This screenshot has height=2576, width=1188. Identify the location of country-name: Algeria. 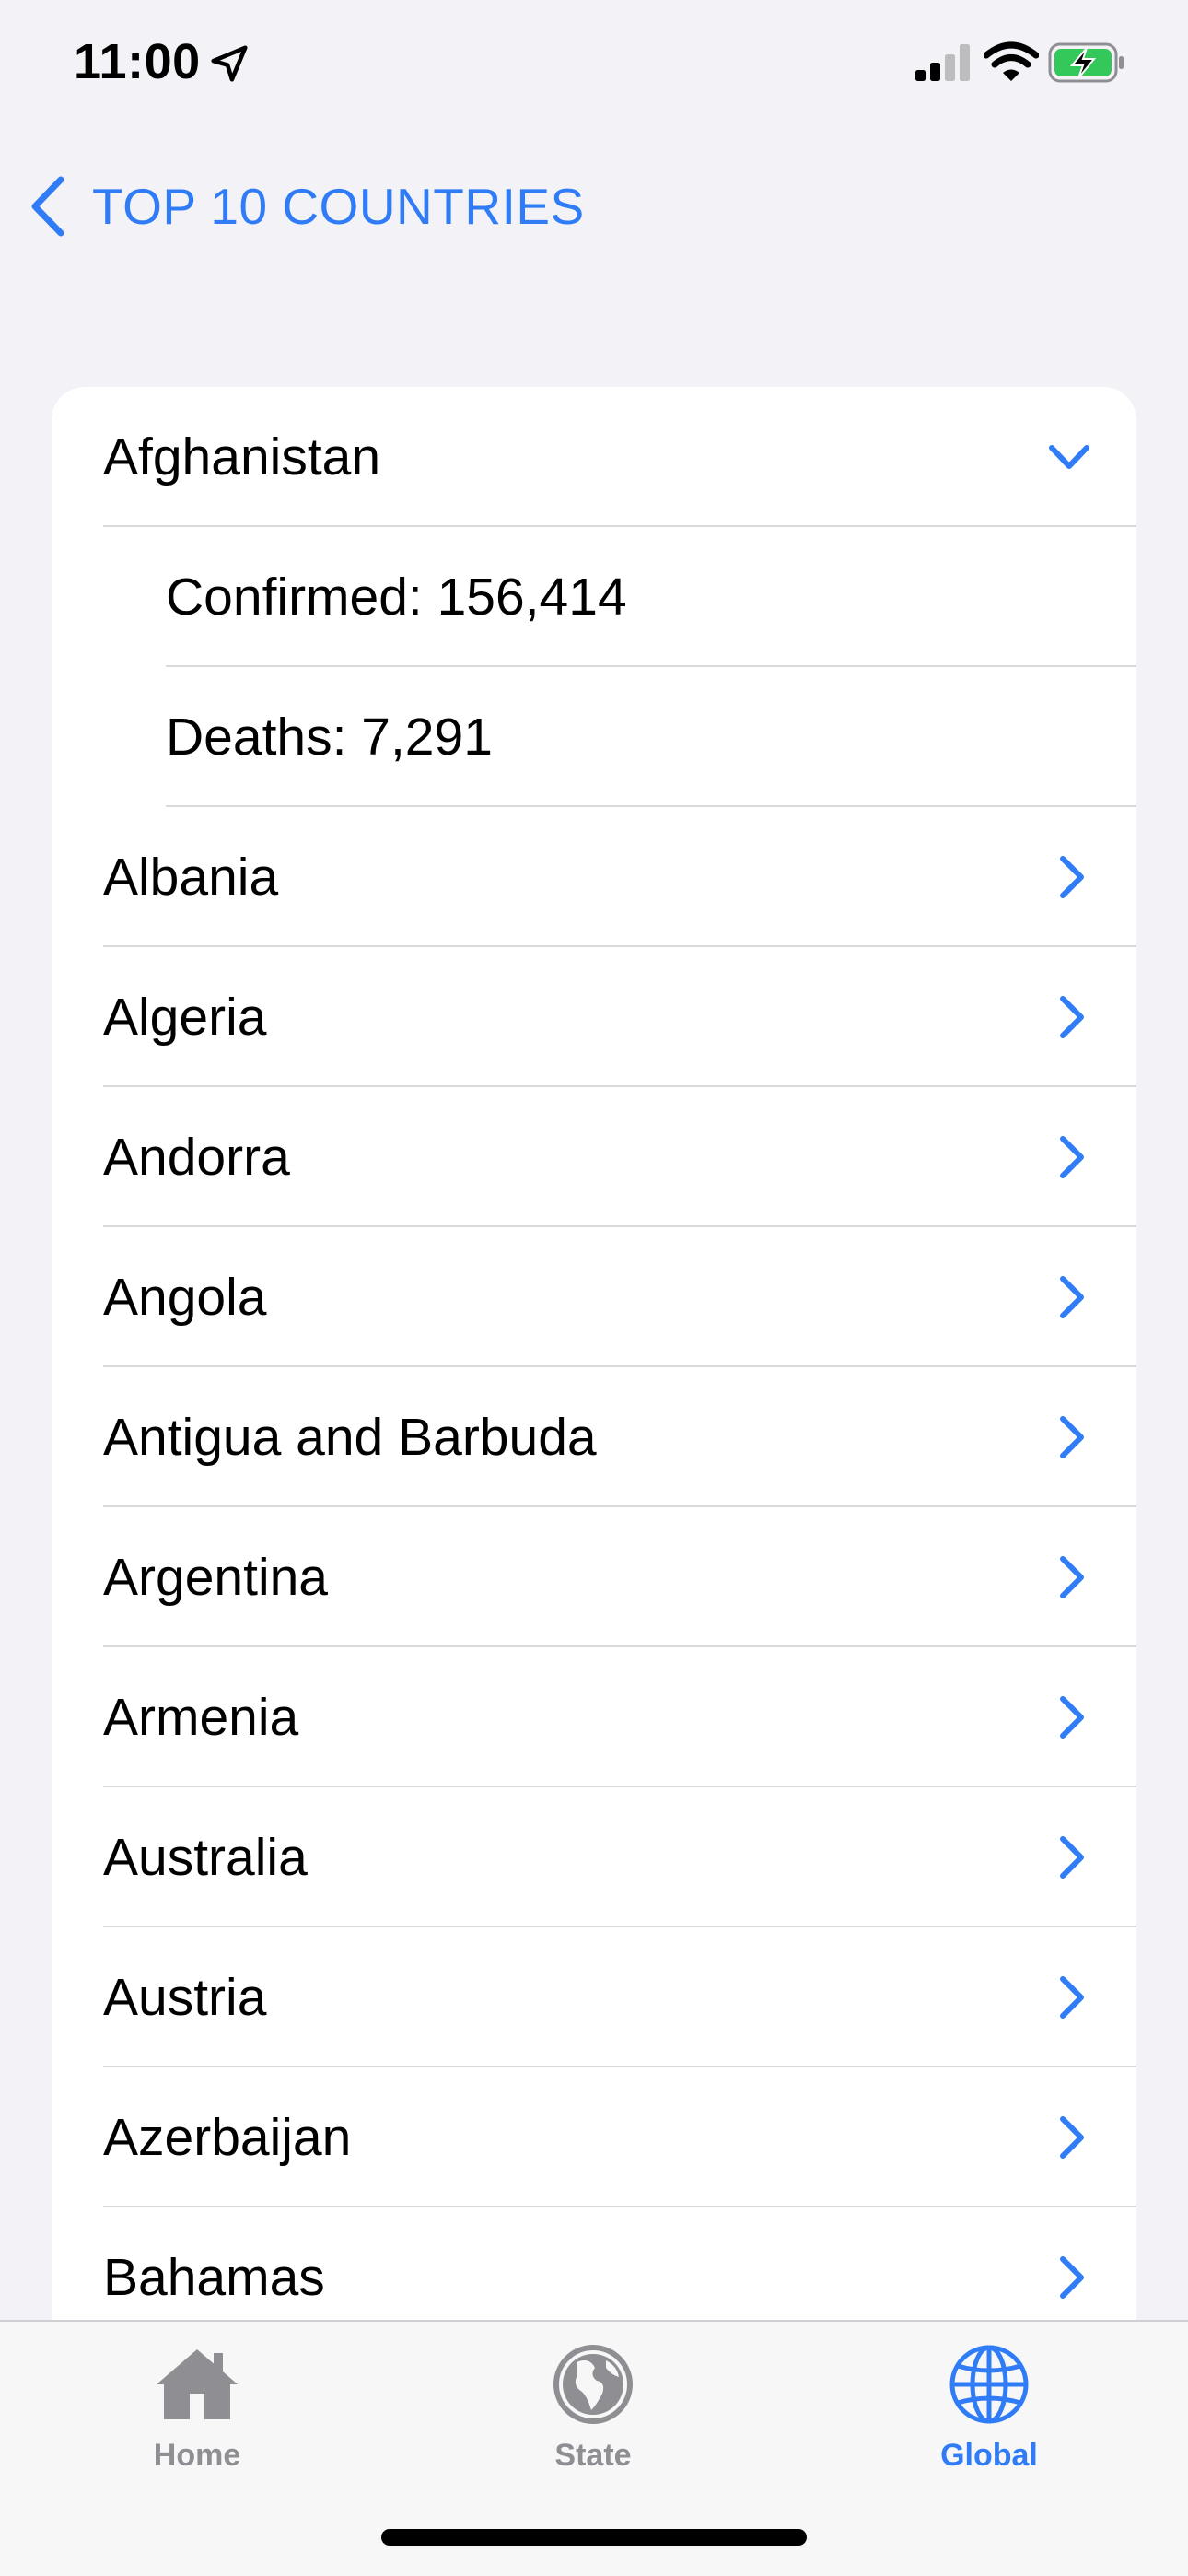
(185, 1018).